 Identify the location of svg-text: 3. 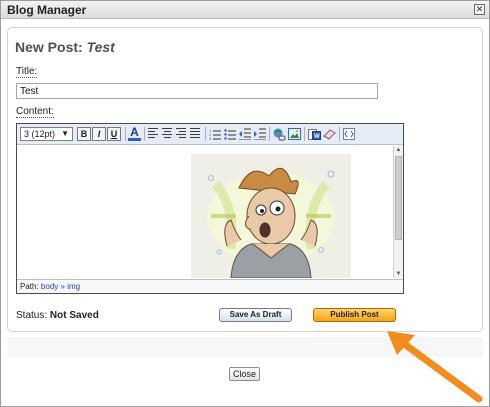
(210, 138).